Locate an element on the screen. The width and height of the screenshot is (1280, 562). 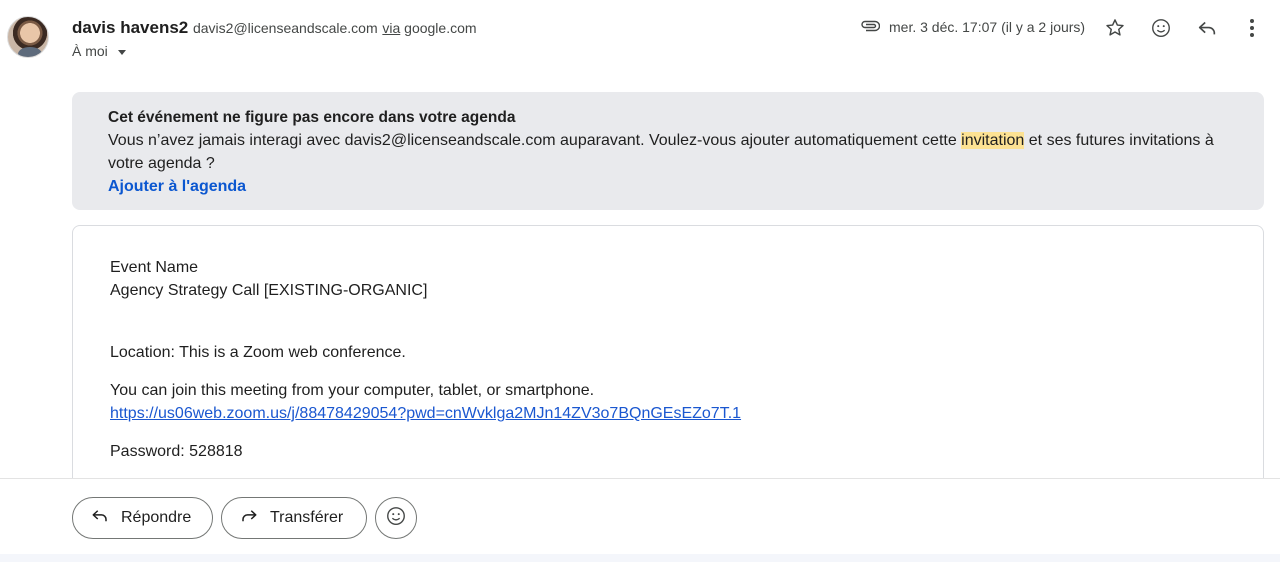
location-text: Location: This is a Zoom web conference. is located at coordinates (258, 352).